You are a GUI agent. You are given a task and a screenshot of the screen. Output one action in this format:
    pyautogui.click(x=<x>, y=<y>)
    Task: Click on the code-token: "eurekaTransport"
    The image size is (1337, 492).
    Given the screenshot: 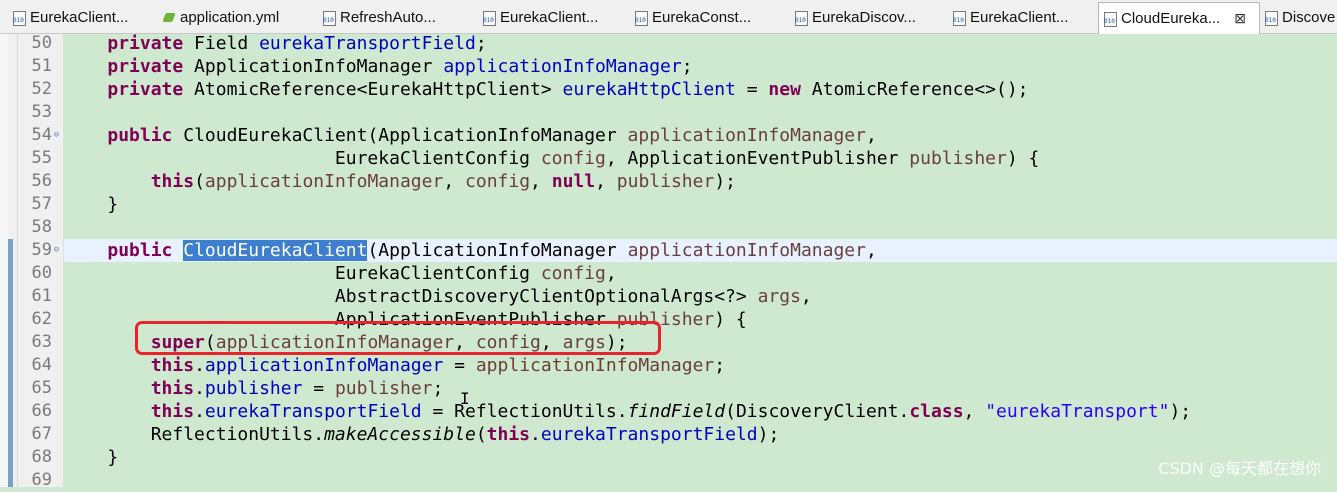 What is the action you would take?
    pyautogui.click(x=1077, y=411)
    